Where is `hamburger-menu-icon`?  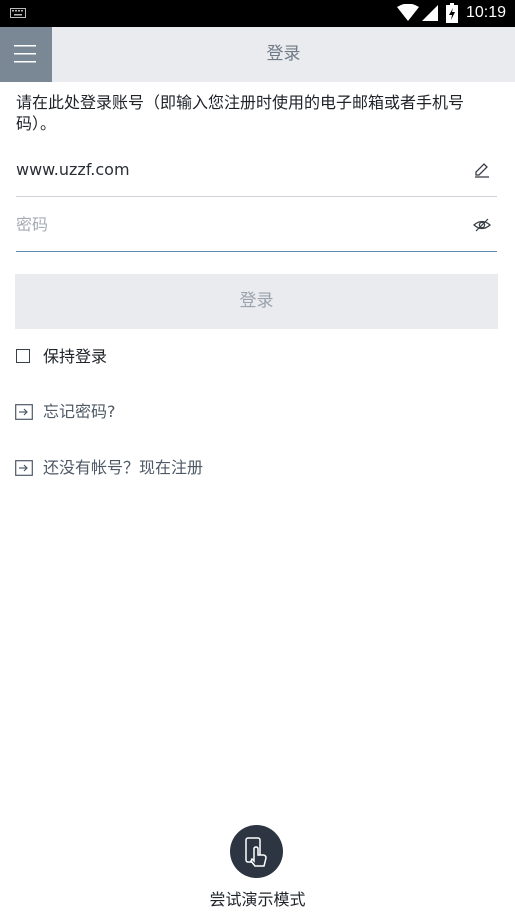 hamburger-menu-icon is located at coordinates (25, 54).